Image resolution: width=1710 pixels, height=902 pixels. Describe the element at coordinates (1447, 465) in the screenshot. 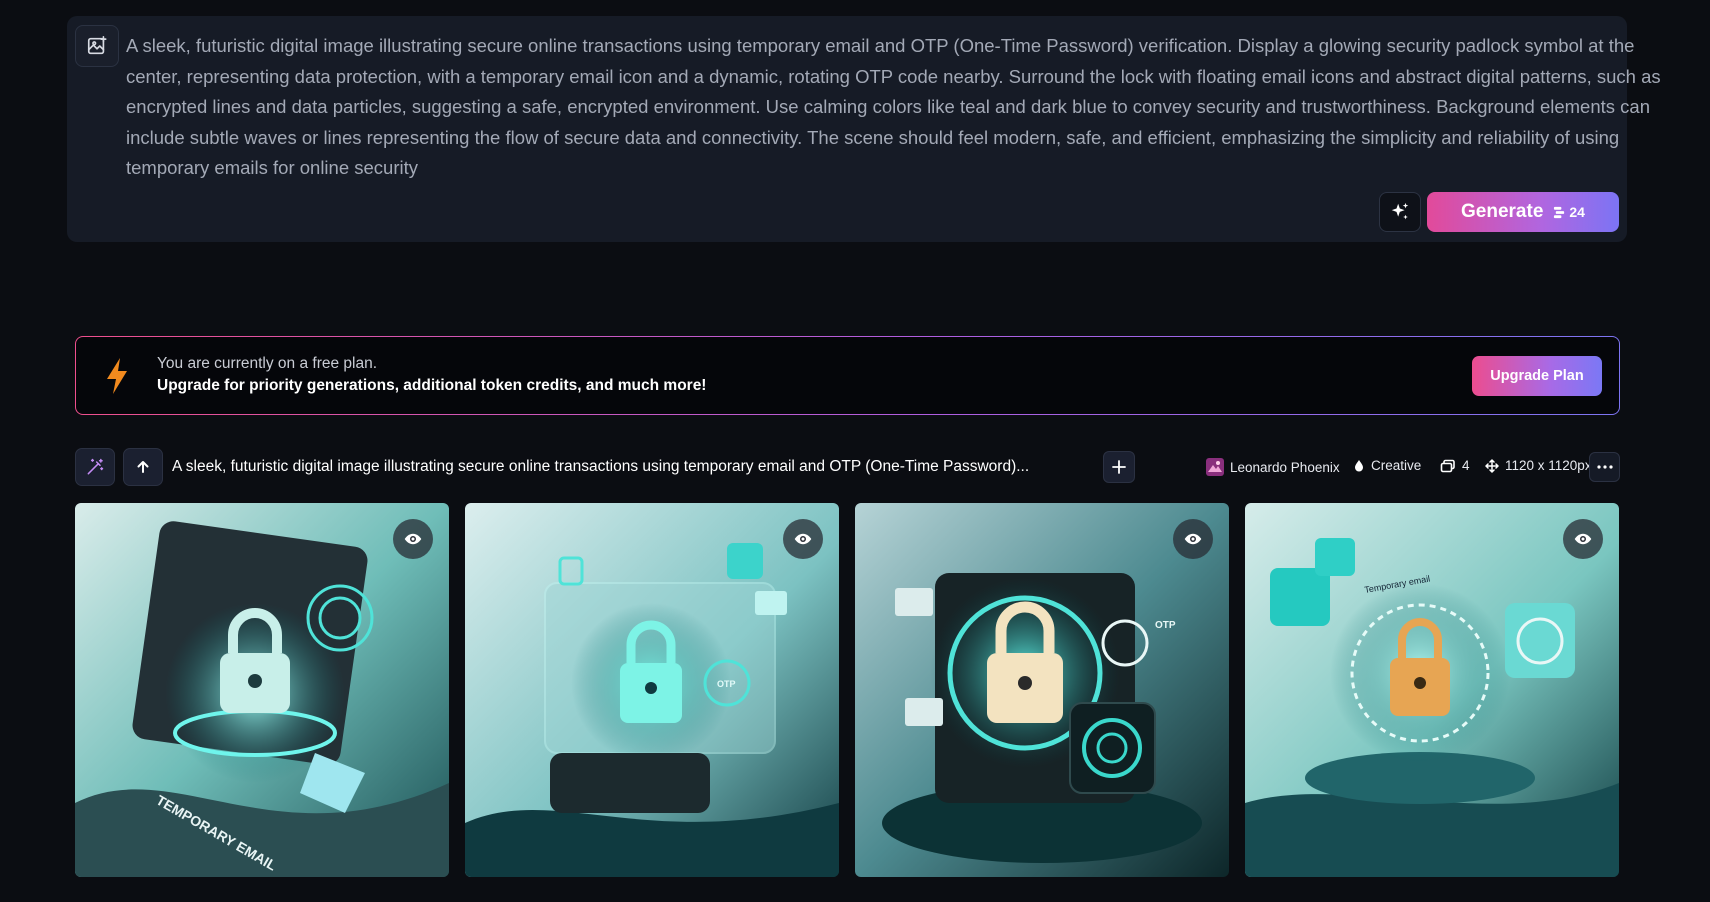

I see `images-icon` at that location.